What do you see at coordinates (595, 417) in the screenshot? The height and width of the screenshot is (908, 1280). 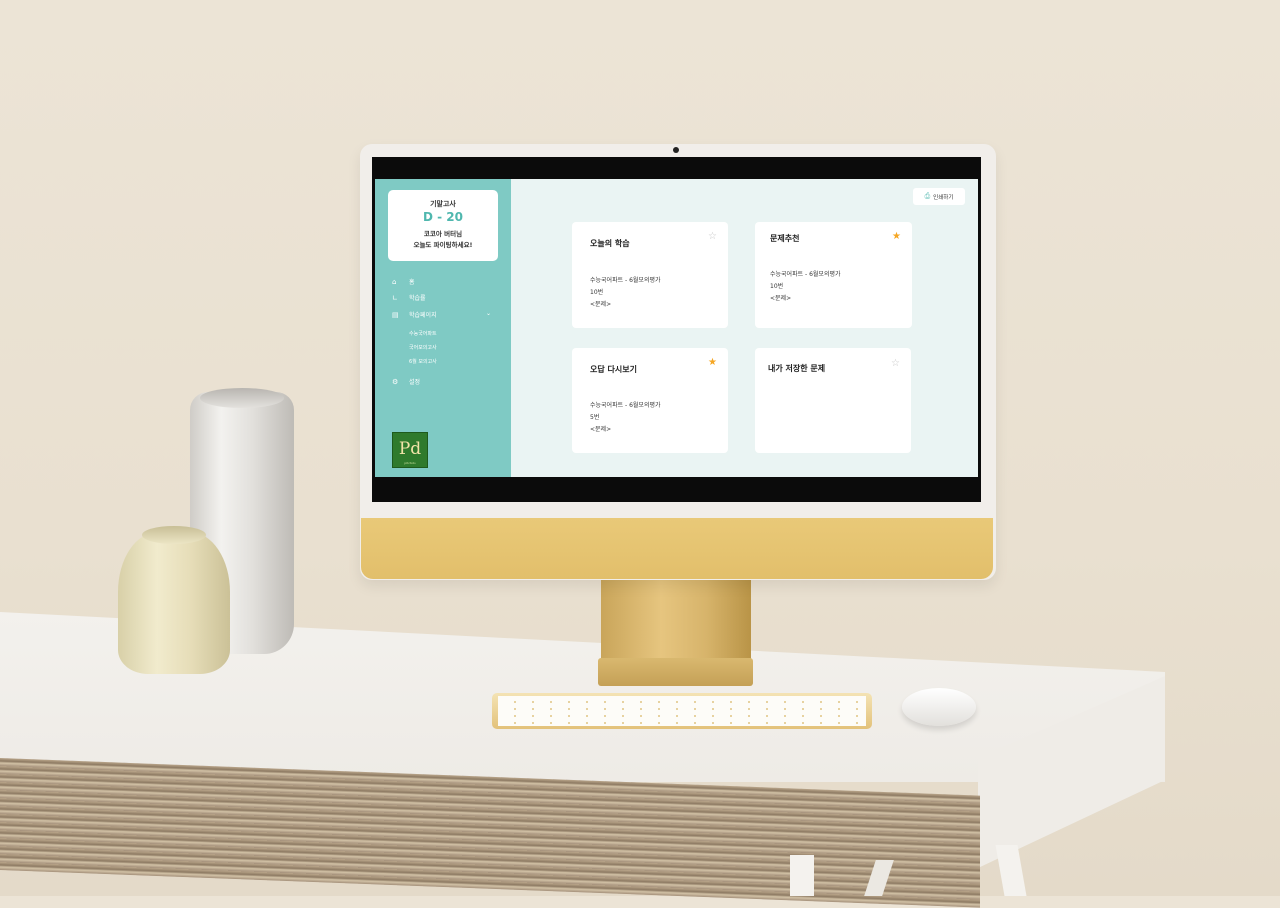 I see `card-line: 5번` at bounding box center [595, 417].